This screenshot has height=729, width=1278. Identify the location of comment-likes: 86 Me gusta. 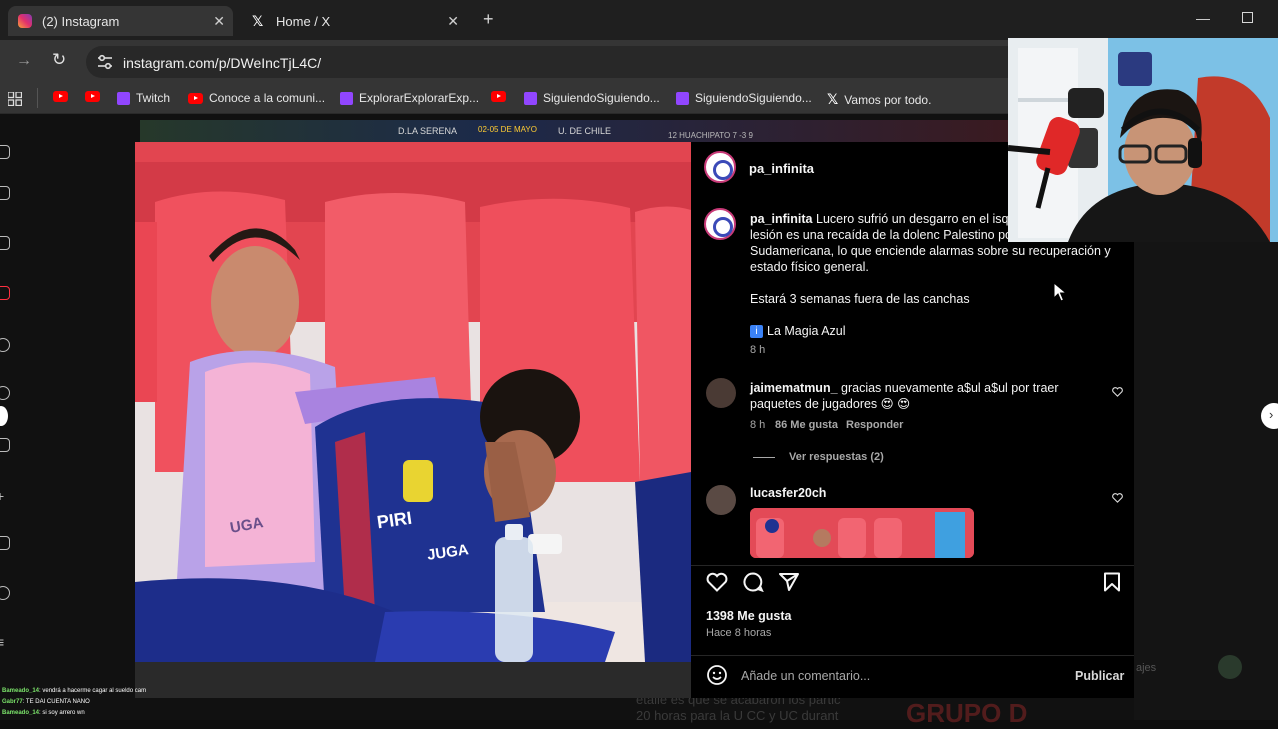
(806, 425).